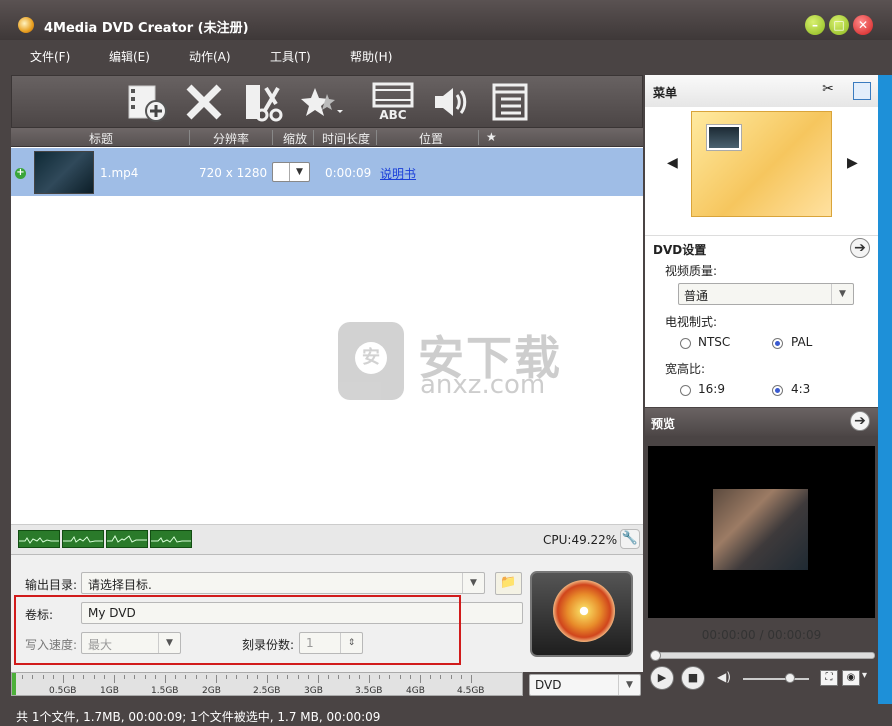  I want to click on dvd-settings-header: DVD设置 ➔, so click(761, 247).